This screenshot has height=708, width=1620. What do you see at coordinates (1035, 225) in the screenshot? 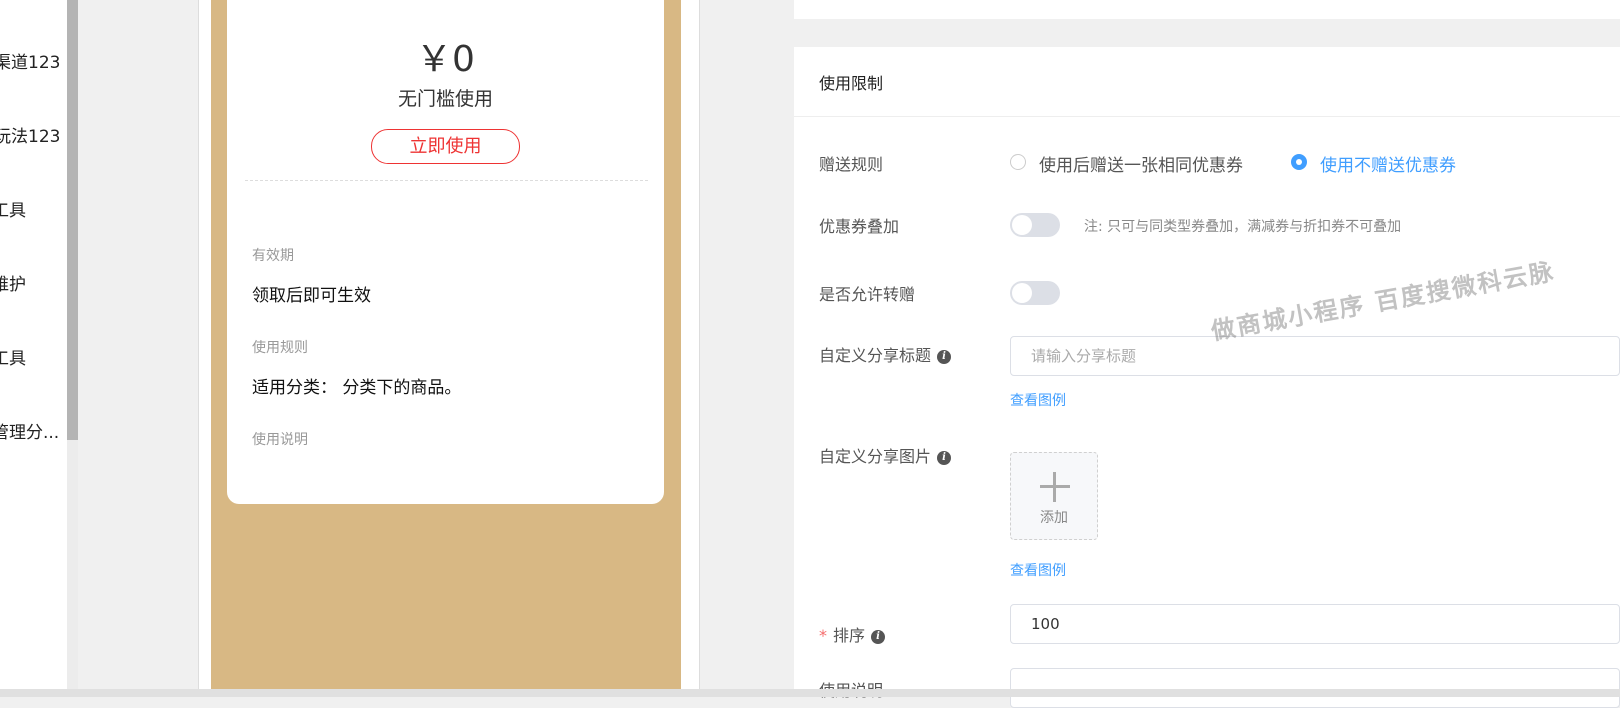
I see `stacking-switch` at bounding box center [1035, 225].